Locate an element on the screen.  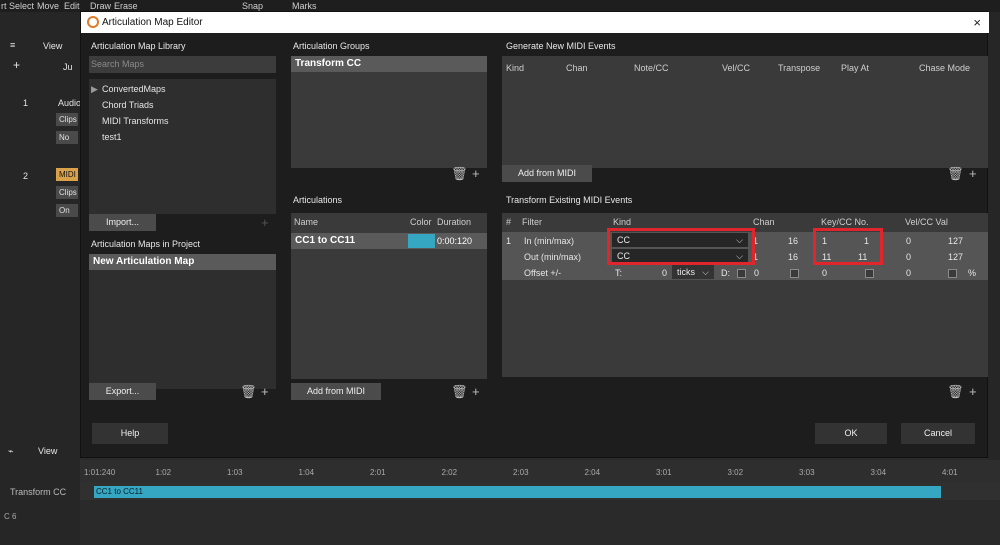
t-value: 0 is located at coordinates (664, 273).